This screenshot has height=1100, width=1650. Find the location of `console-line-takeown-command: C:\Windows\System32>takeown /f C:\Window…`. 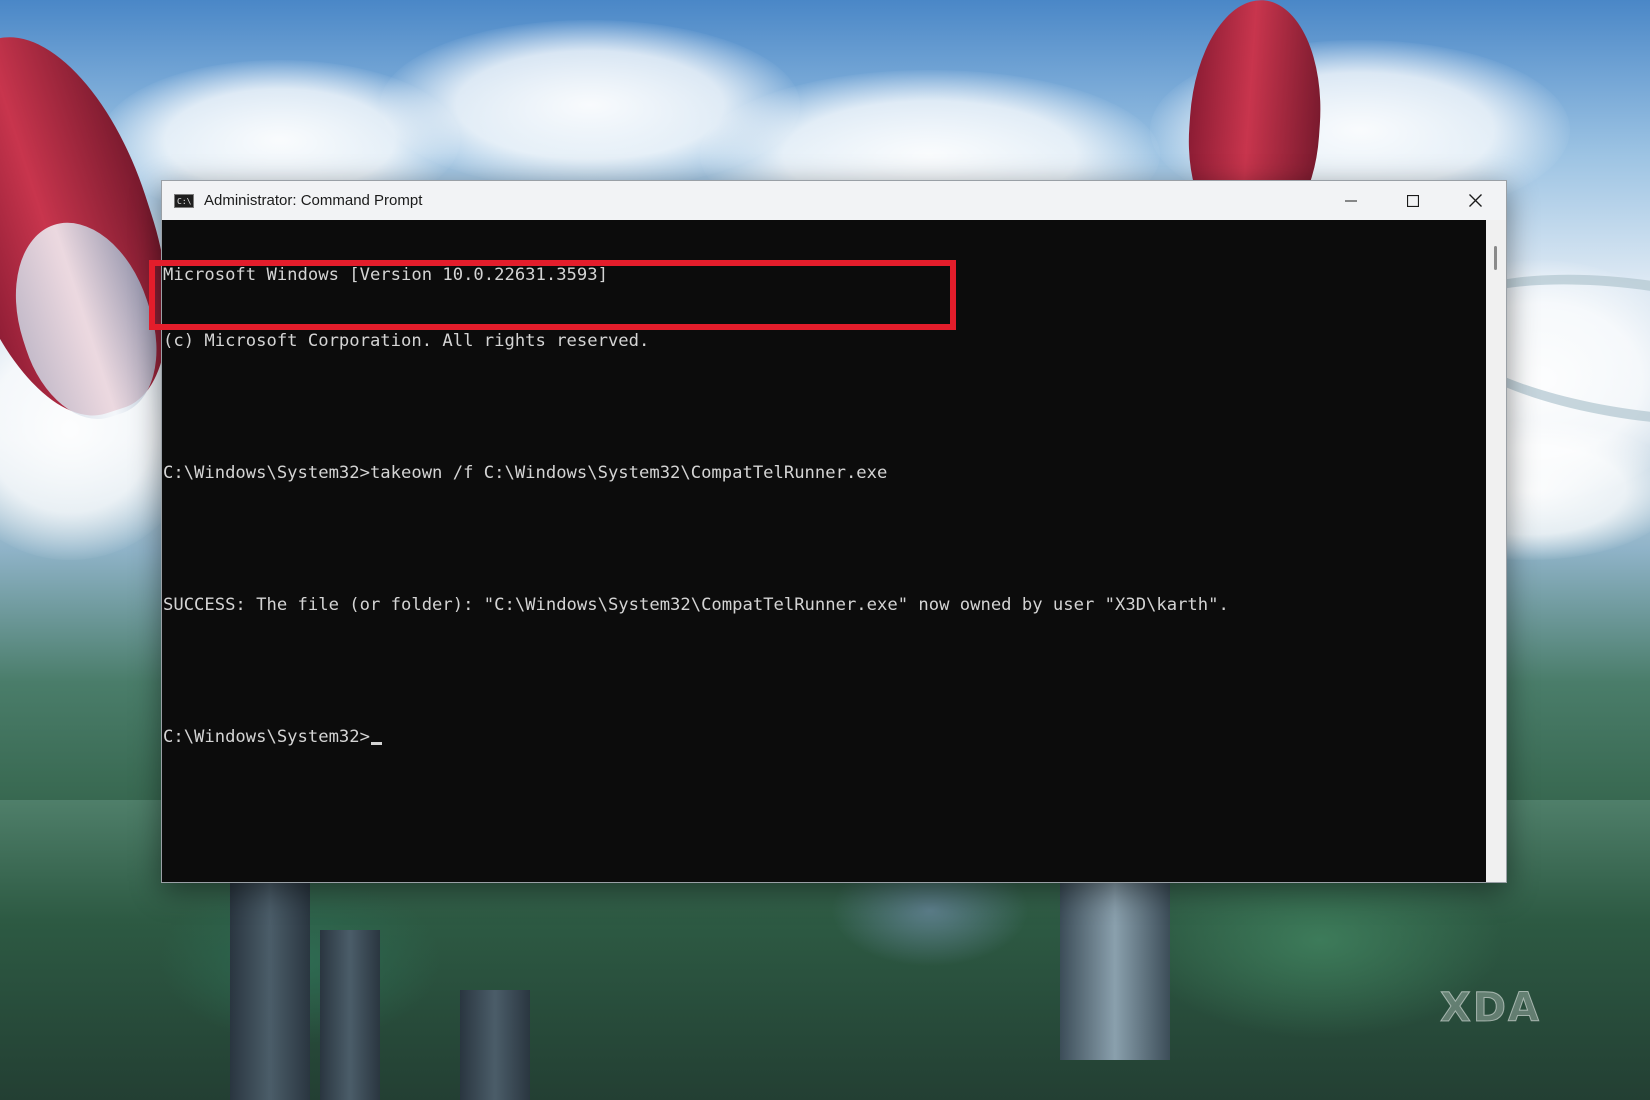

console-line-takeown-command: C:\Windows\System32>takeown /f C:\Window… is located at coordinates (525, 473).